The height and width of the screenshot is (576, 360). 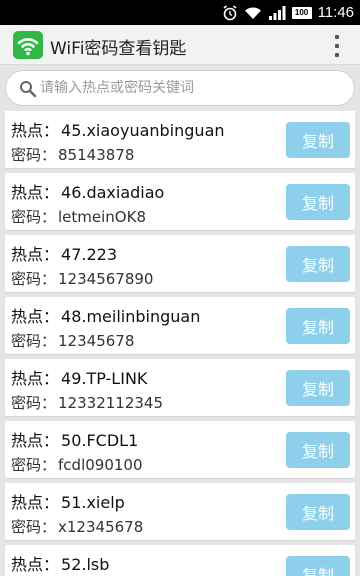 What do you see at coordinates (89, 254) in the screenshot?
I see `hotspot-name: 47.223` at bounding box center [89, 254].